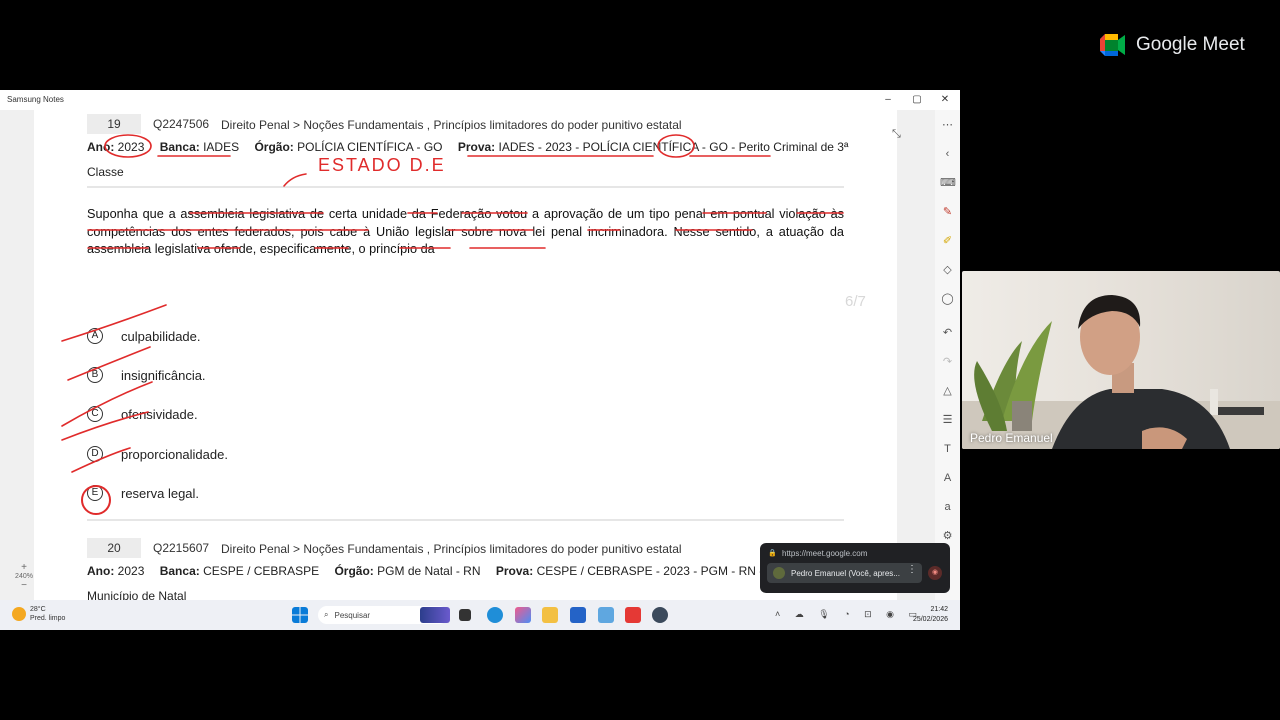  I want to click on search-placeholder: Pesquisar, so click(352, 615).